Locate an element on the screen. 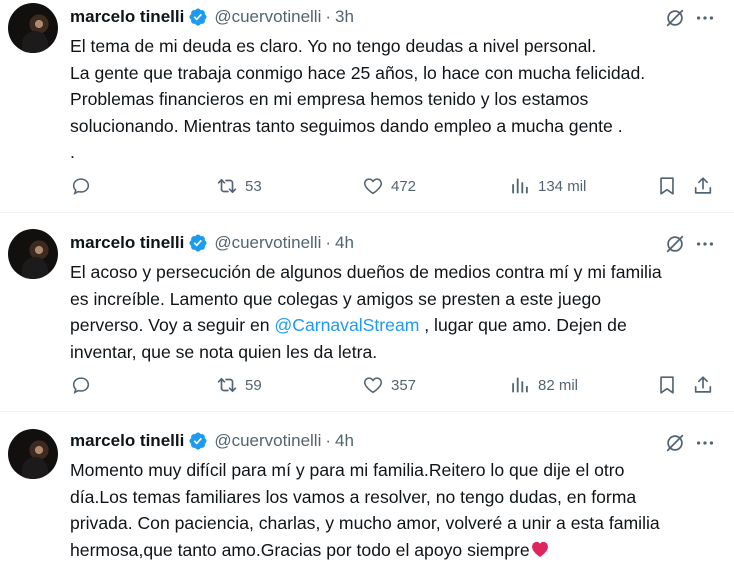 The height and width of the screenshot is (562, 734). view-count: 134 mil is located at coordinates (562, 186).